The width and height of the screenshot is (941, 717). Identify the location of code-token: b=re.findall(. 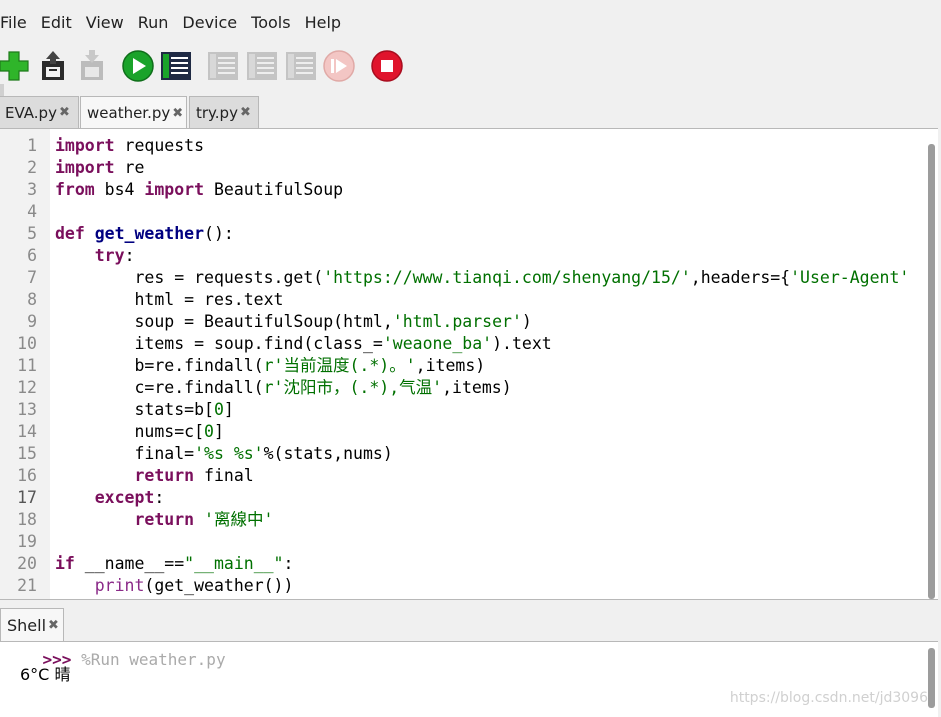
(159, 365).